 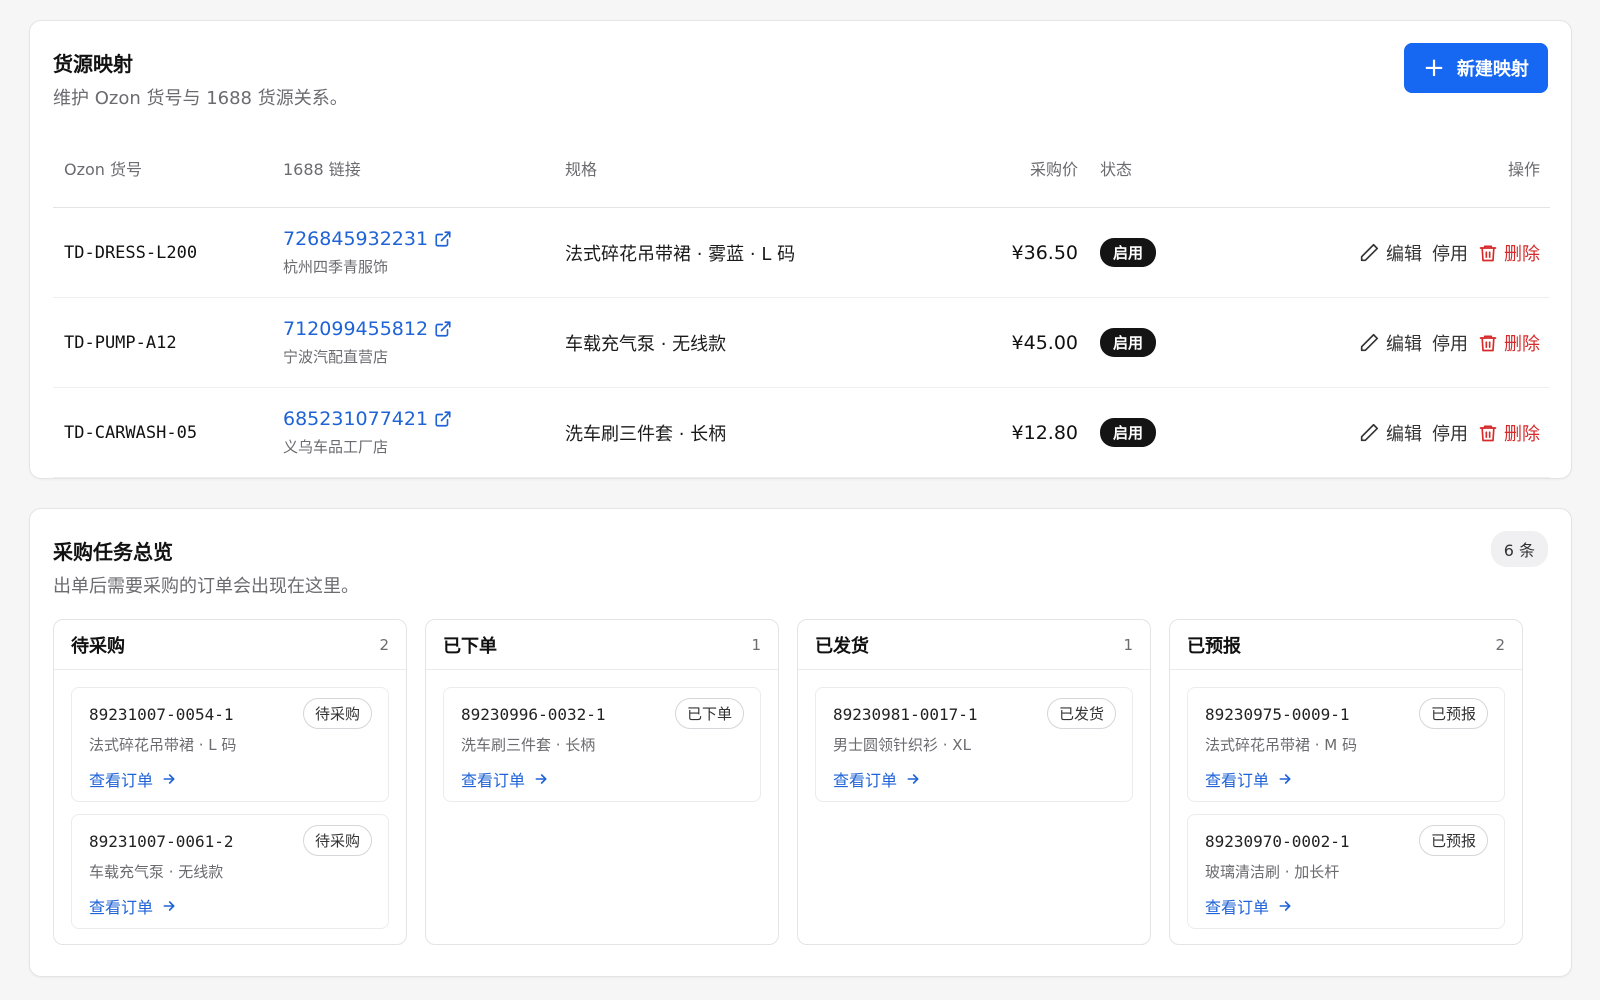 I want to click on table-header: Ozon 货号 1688 链接 规格 采购价 状态 操作, so click(x=801, y=168).